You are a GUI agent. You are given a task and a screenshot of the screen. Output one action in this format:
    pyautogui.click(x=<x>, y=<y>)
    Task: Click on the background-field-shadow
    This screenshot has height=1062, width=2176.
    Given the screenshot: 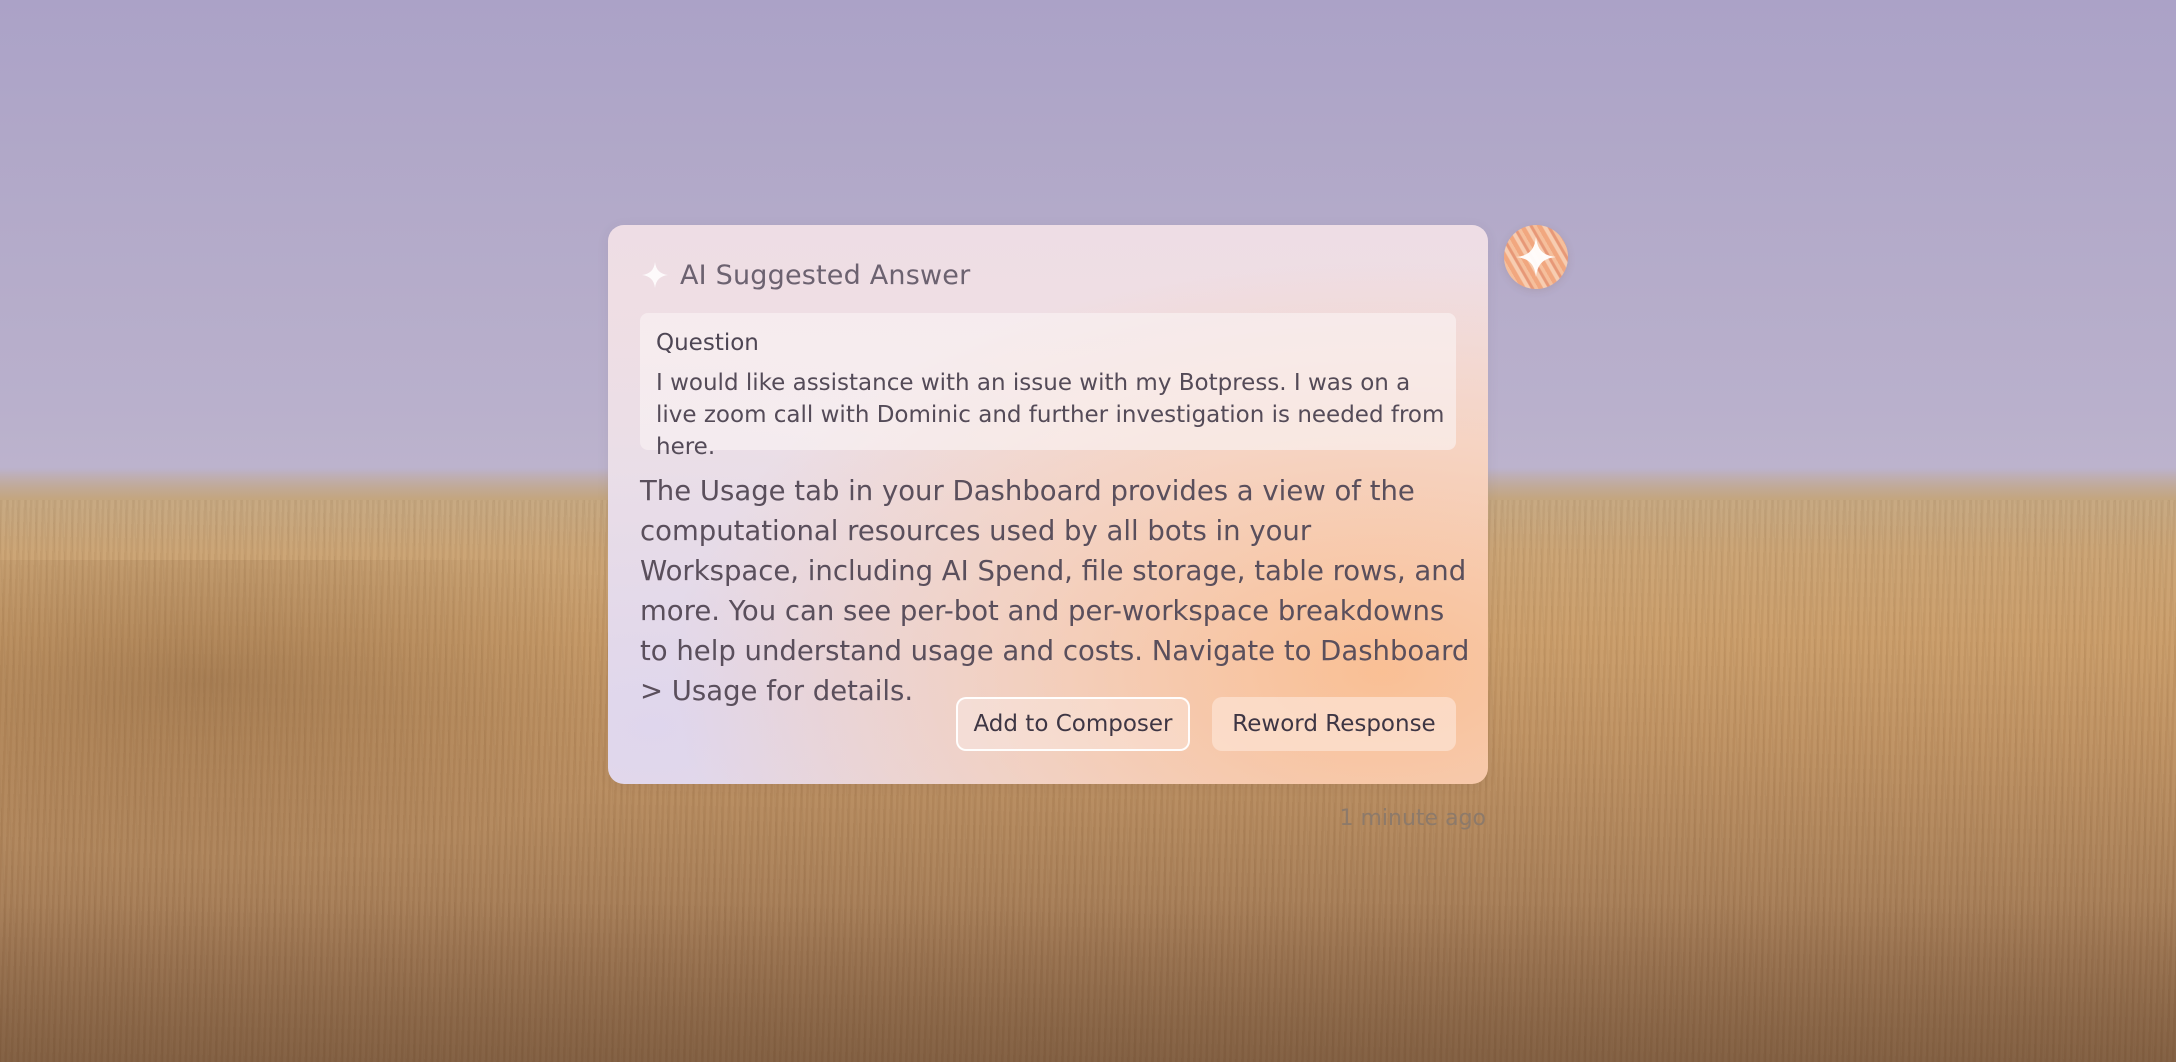 What is the action you would take?
    pyautogui.click(x=350, y=710)
    